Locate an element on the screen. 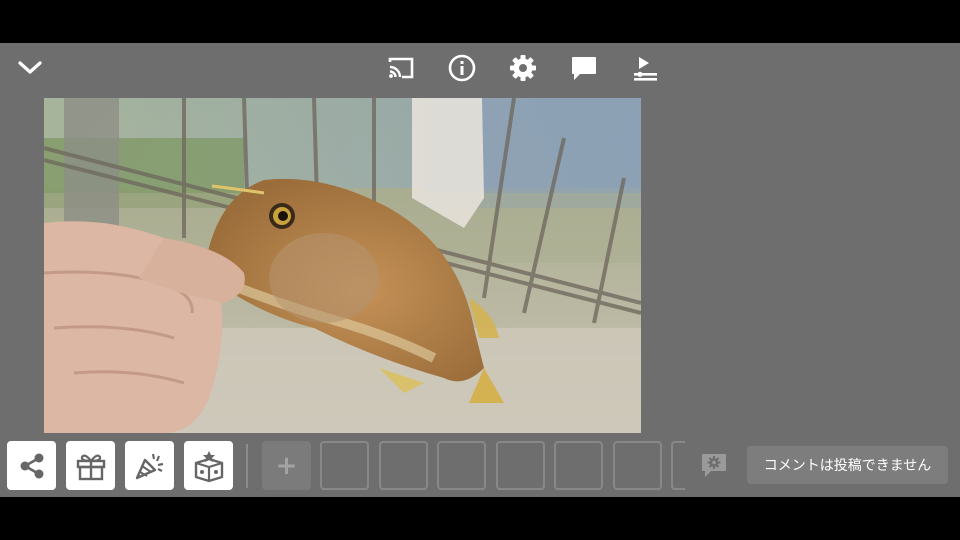 This screenshot has height=540, width=960. share-icon is located at coordinates (31, 465).